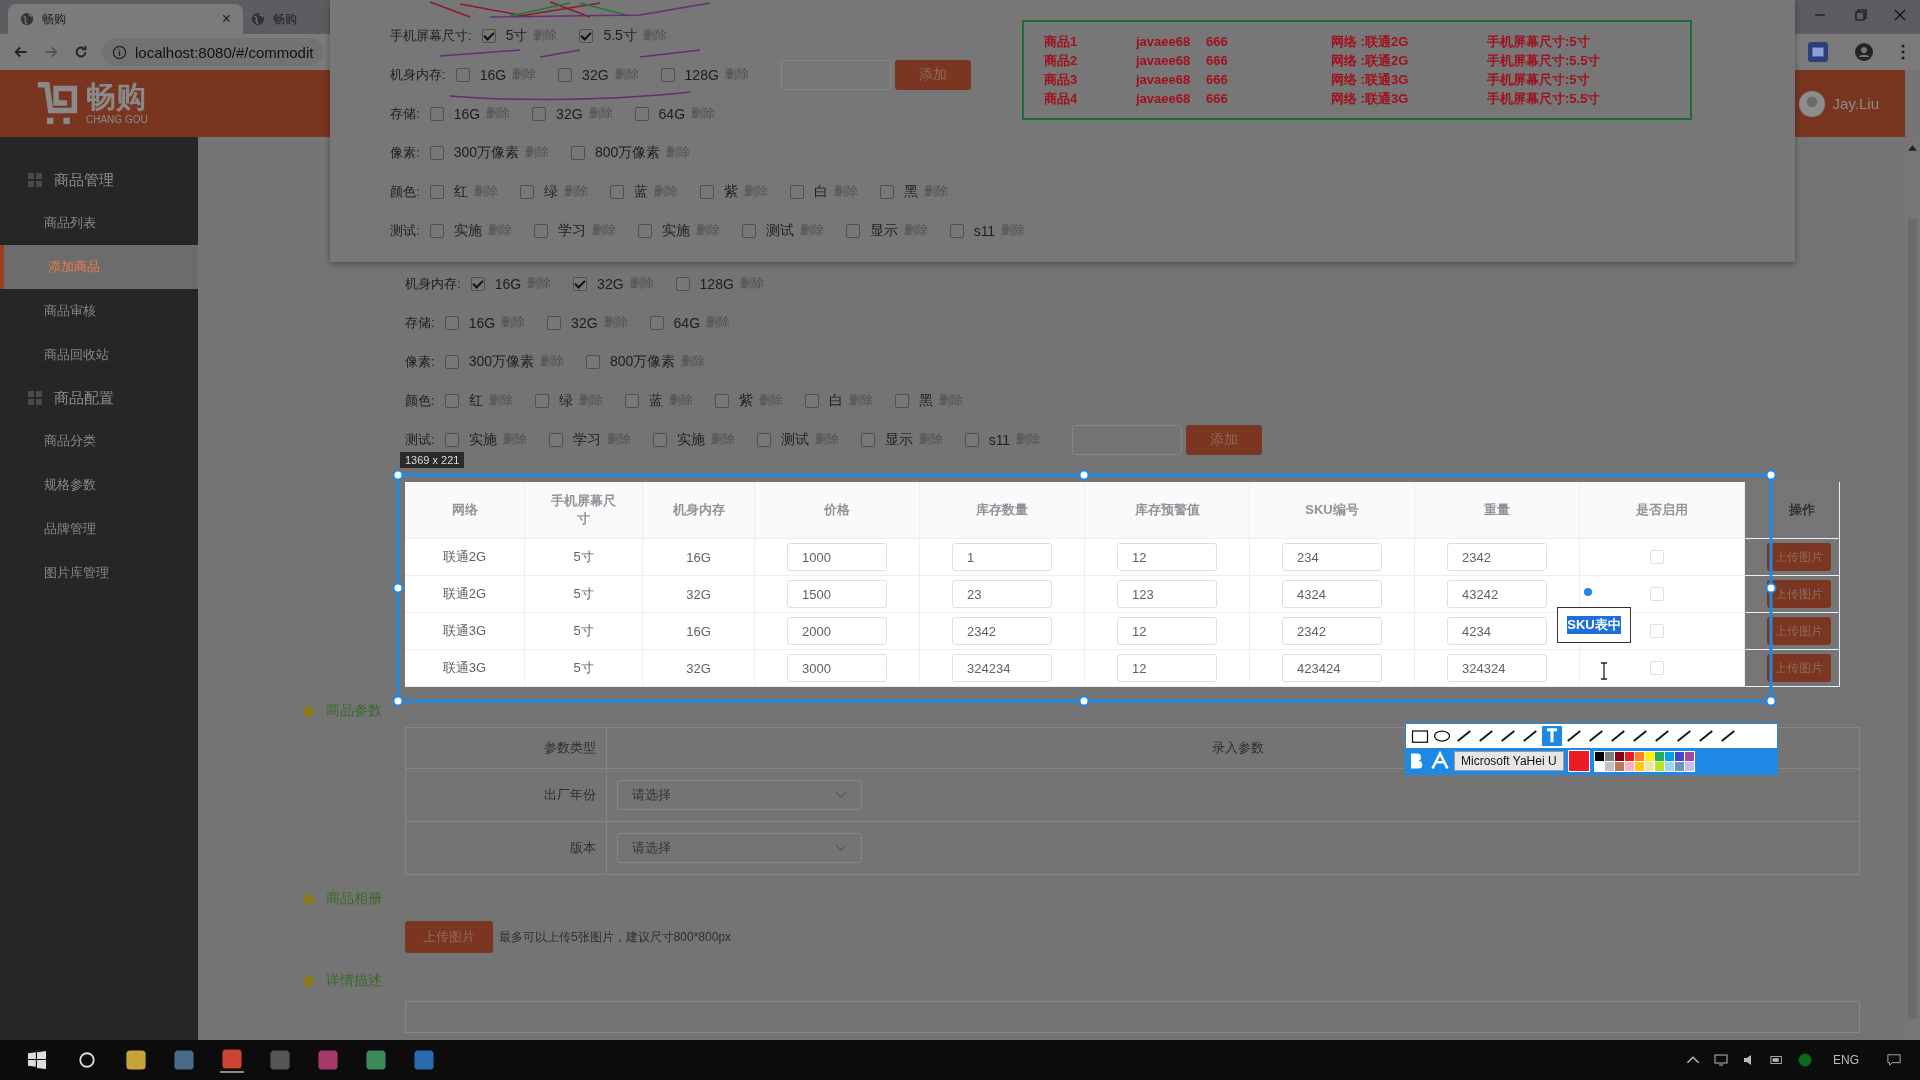 The height and width of the screenshot is (1080, 1920). I want to click on address-bar: localhost:8080/#/commodit, so click(213, 52).